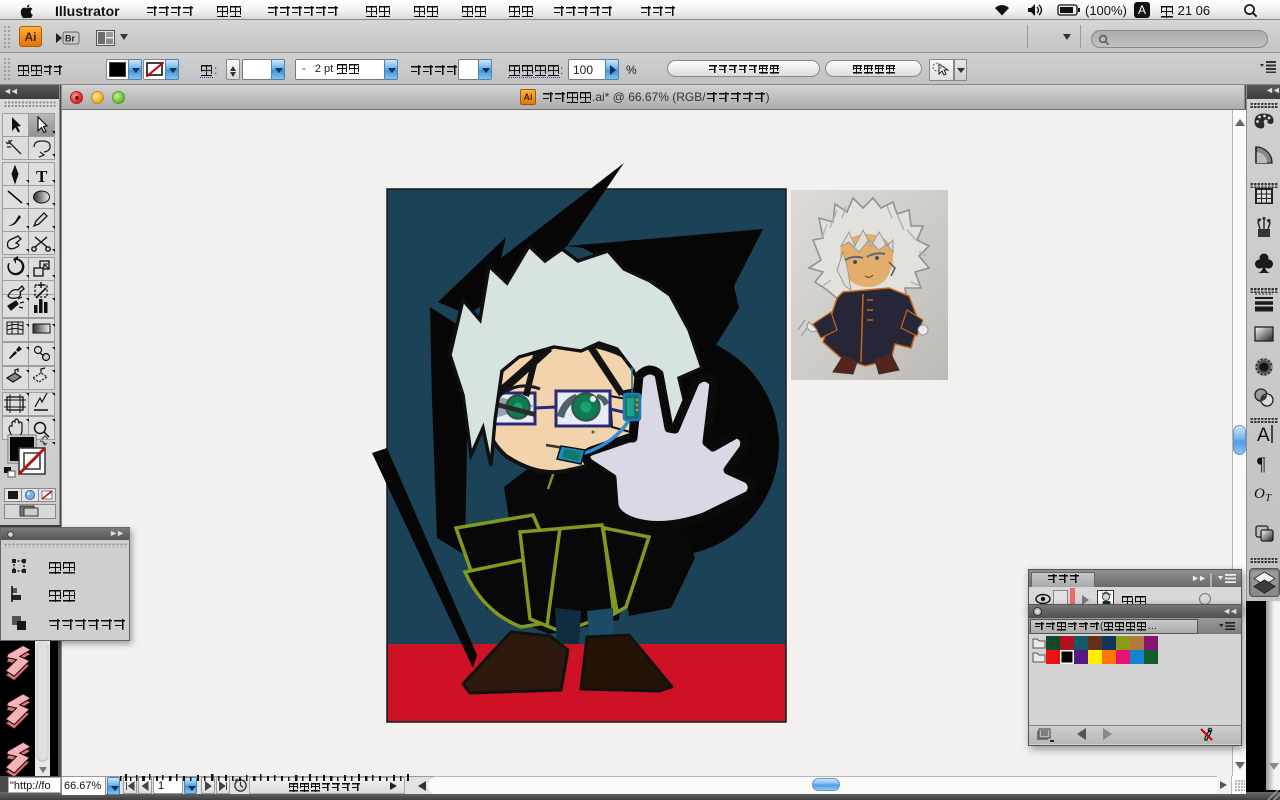 The image size is (1280, 800). What do you see at coordinates (1263, 435) in the screenshot?
I see `svg-text: A` at bounding box center [1263, 435].